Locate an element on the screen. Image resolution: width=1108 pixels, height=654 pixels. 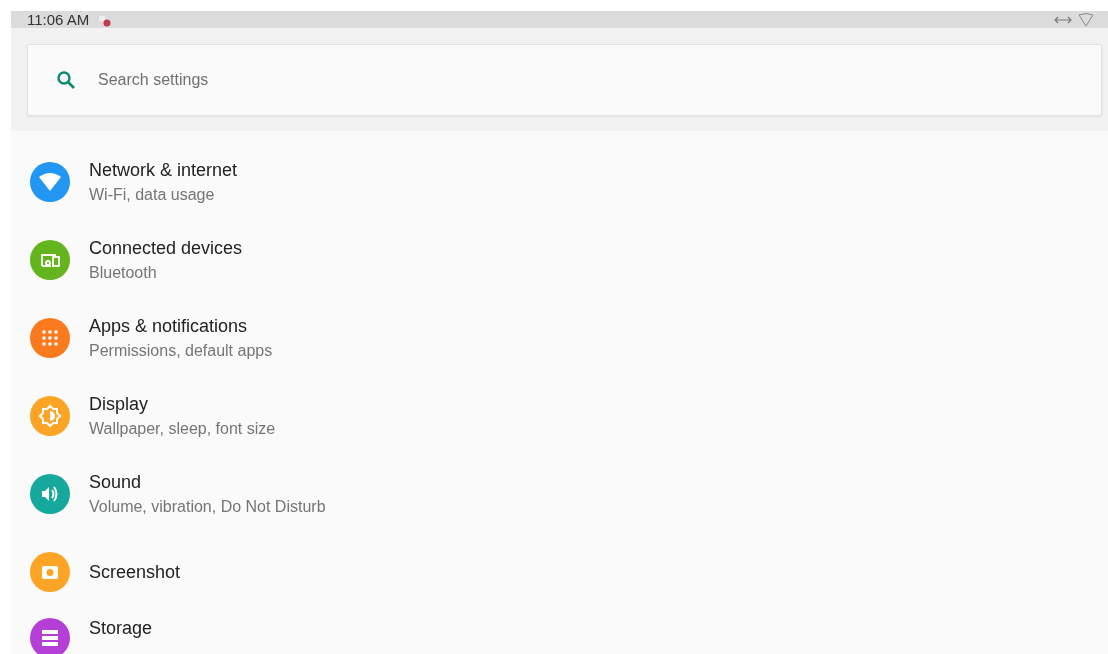
settings-item: Apps & notifications Permissions, default apps is located at coordinates (559, 338).